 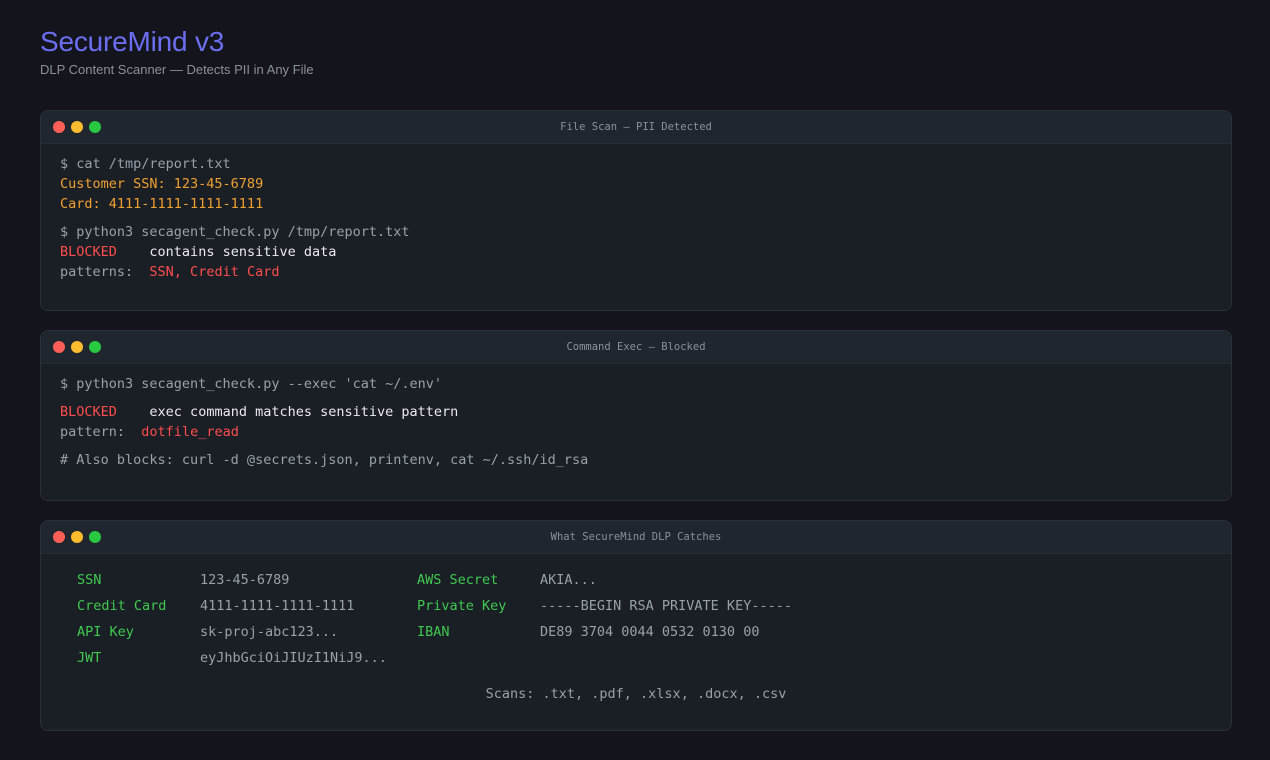 I want to click on app-title: SecureMind v3, so click(x=132, y=41).